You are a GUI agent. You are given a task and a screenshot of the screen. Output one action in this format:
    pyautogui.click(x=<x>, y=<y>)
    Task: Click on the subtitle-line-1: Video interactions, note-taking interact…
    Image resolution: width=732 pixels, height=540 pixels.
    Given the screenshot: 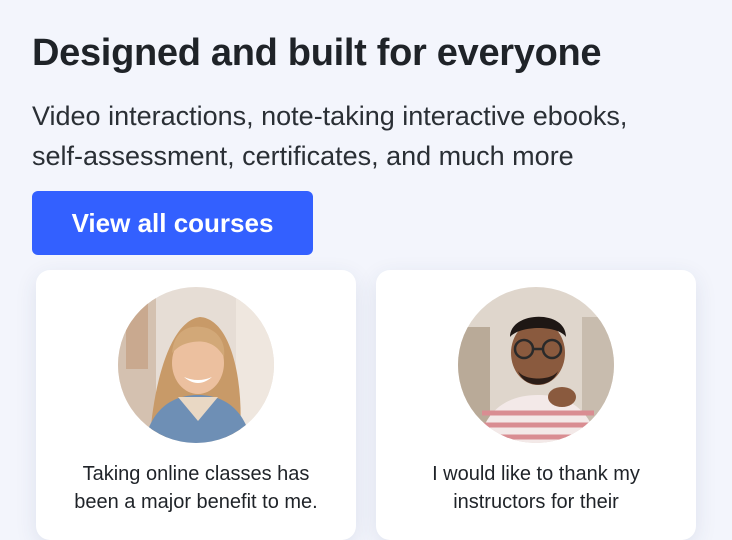 What is the action you would take?
    pyautogui.click(x=330, y=116)
    